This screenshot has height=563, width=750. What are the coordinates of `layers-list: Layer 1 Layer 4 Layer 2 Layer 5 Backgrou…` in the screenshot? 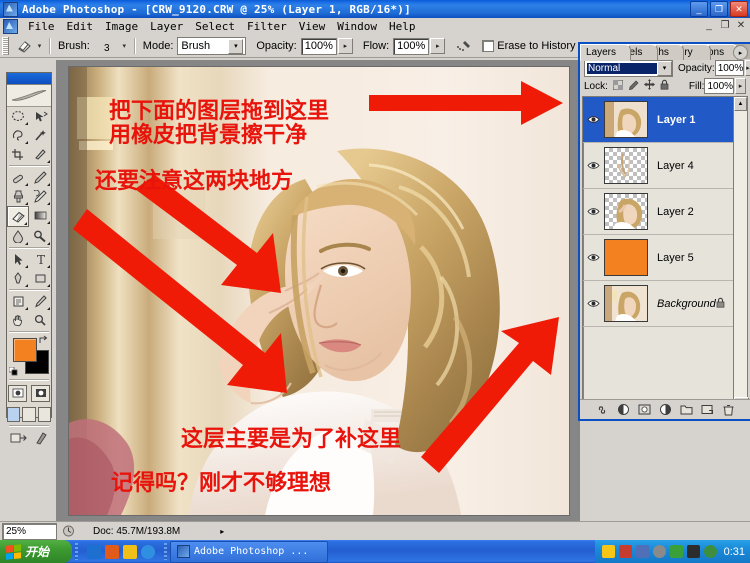 It's located at (658, 254).